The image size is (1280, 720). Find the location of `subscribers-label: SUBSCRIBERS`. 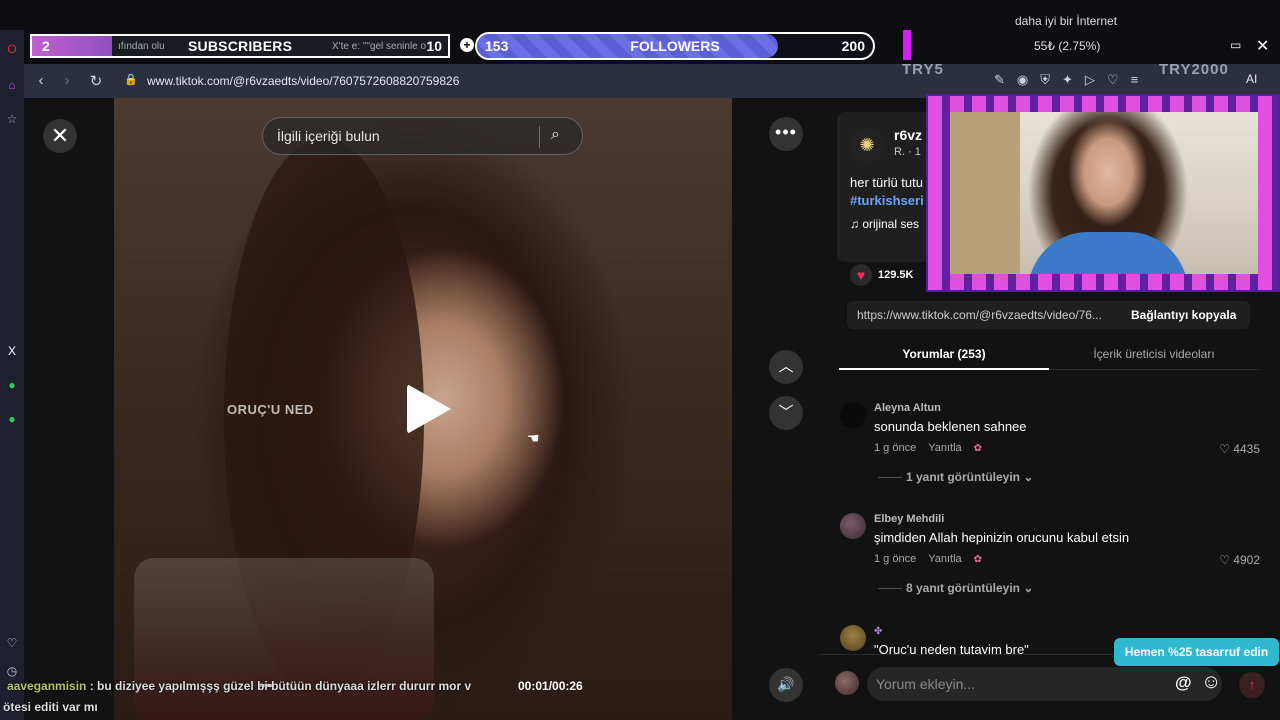

subscribers-label: SUBSCRIBERS is located at coordinates (240, 46).